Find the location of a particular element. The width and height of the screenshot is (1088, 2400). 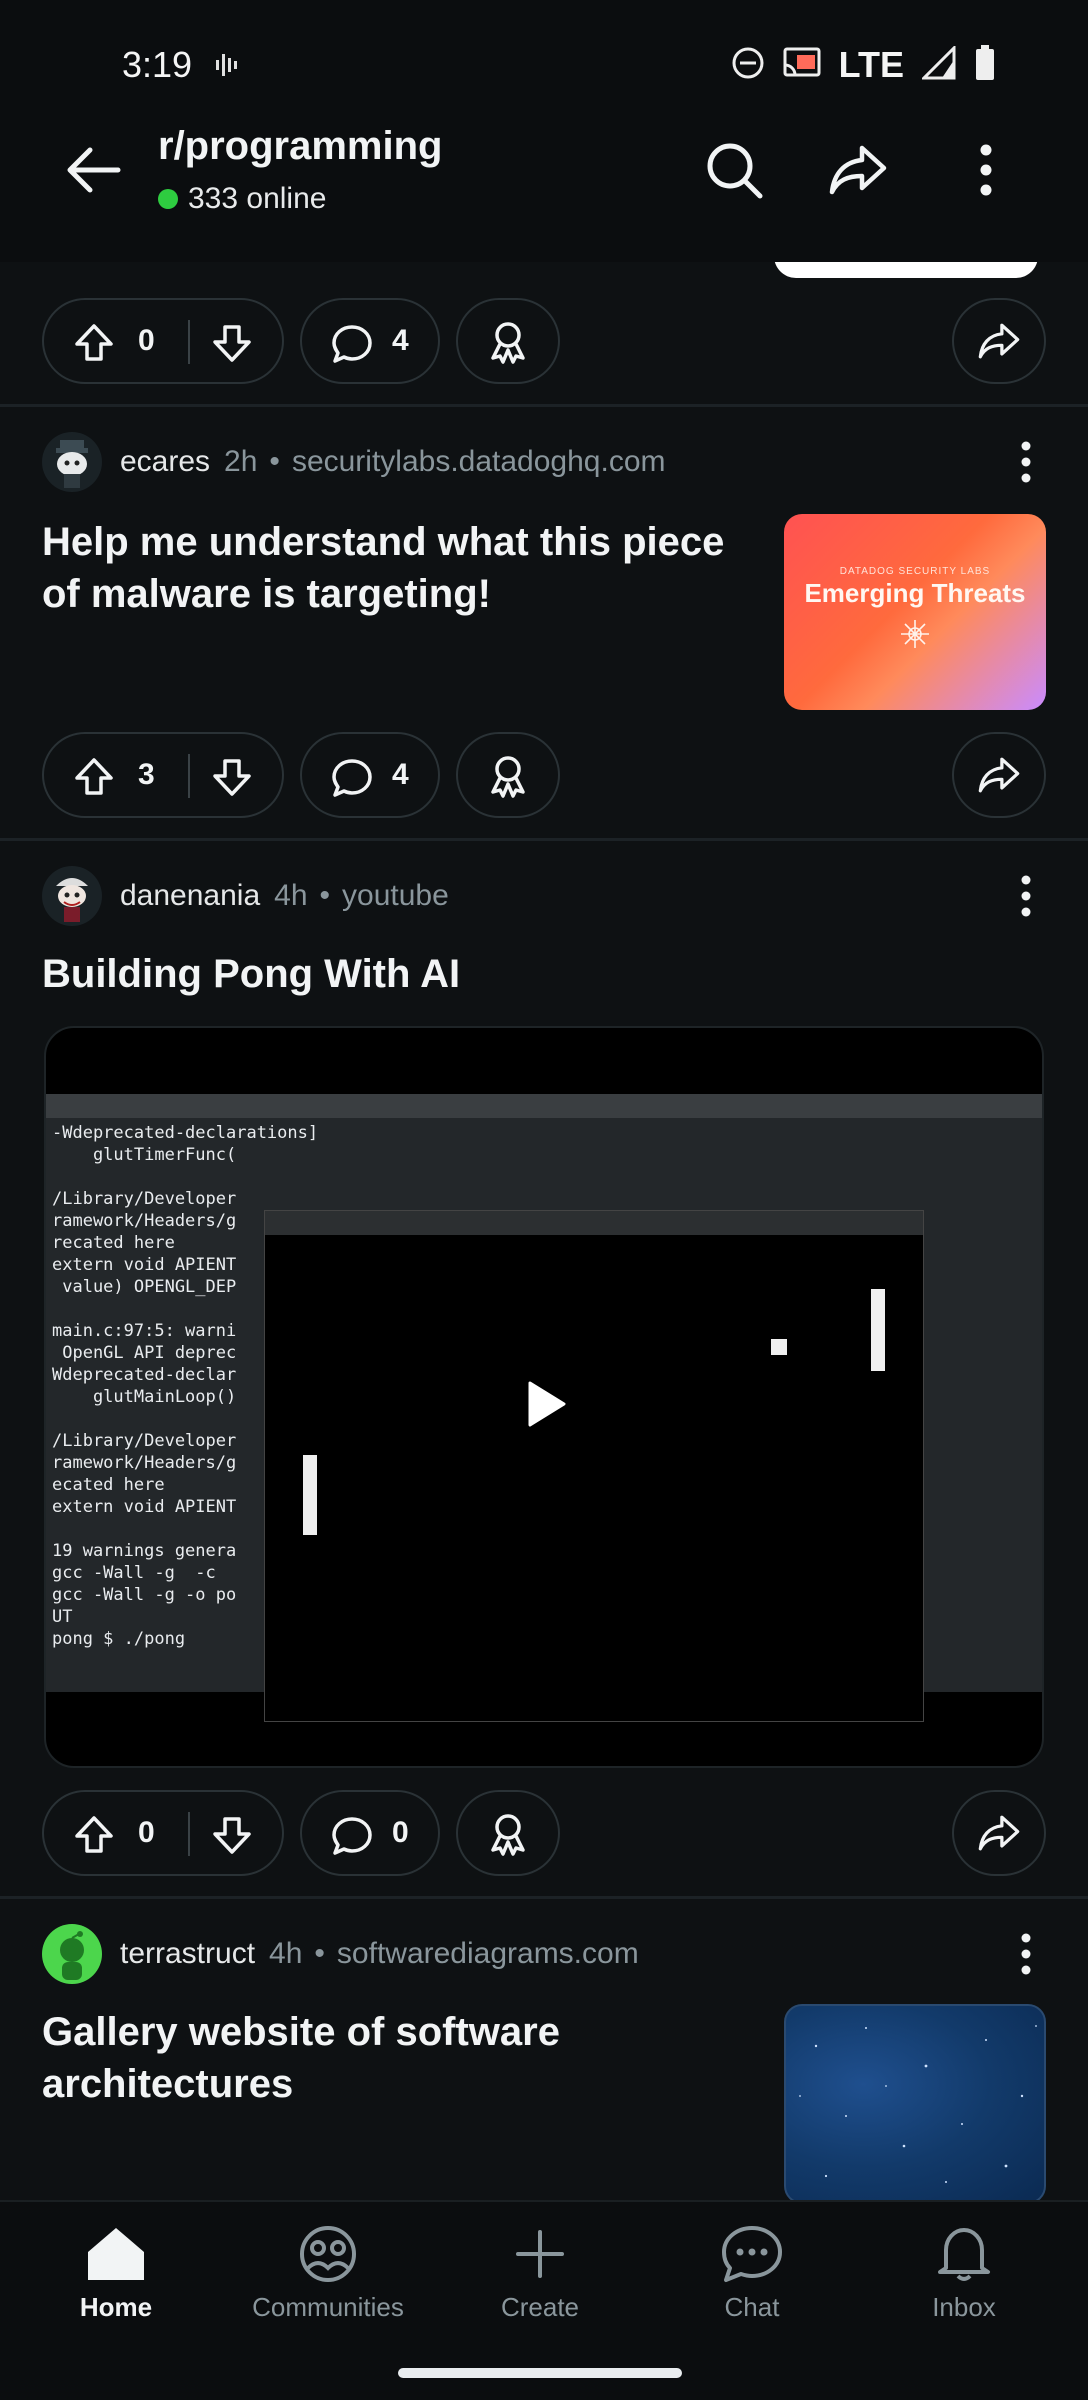

comments-button: 0 is located at coordinates (370, 1833).